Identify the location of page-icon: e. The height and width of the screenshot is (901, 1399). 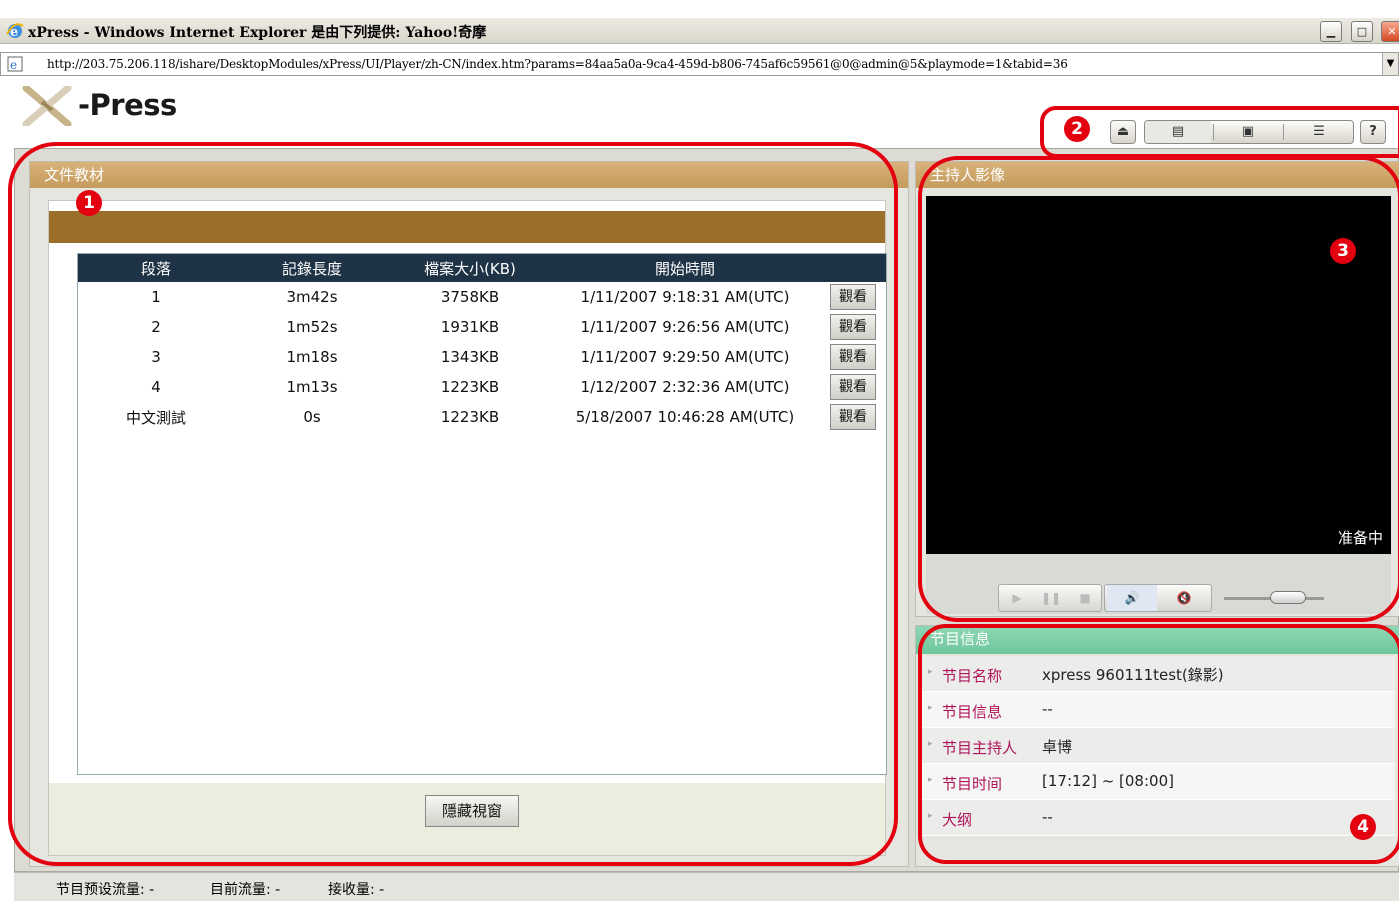
(15, 64).